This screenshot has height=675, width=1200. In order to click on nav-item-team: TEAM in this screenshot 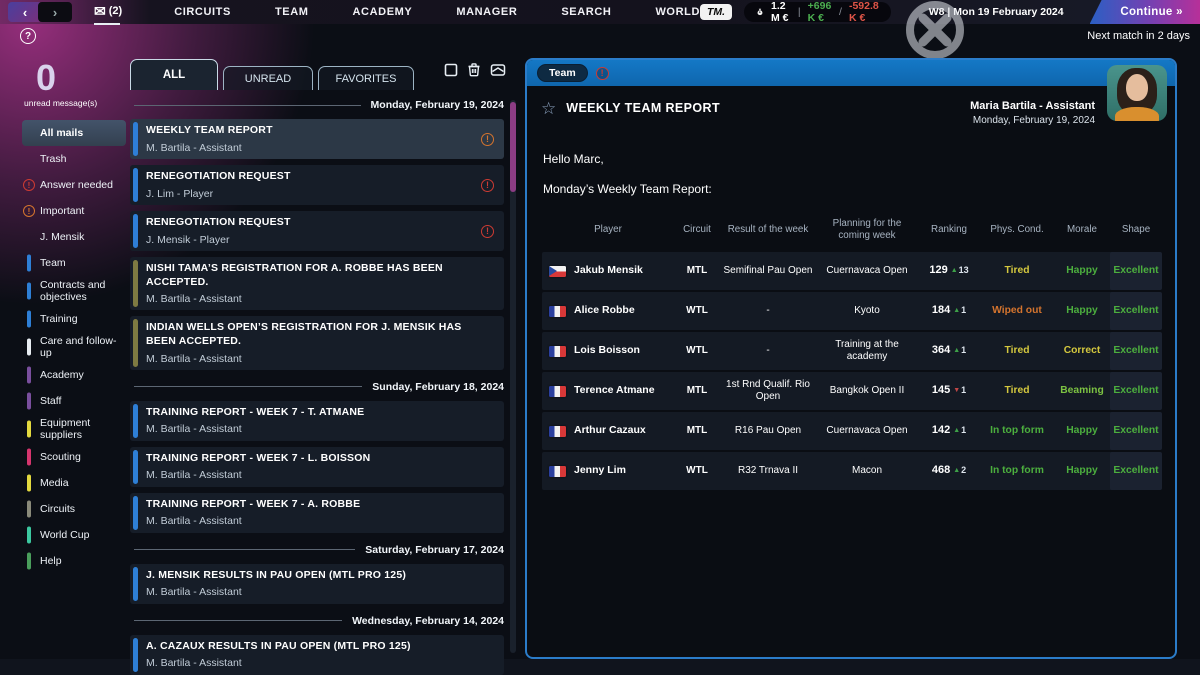, I will do `click(292, 12)`.